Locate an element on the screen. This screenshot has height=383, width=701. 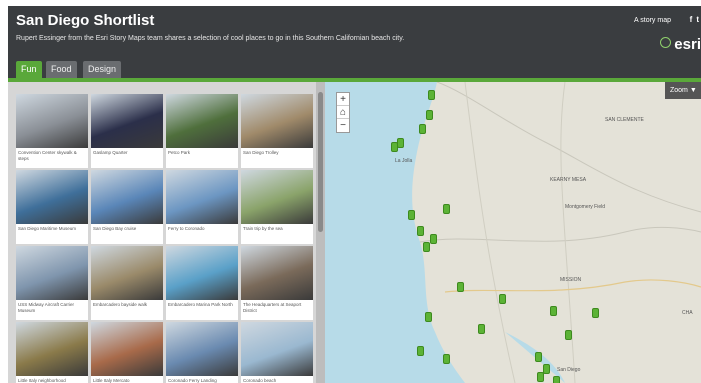
gallery-scrollbar is located at coordinates (320, 232).